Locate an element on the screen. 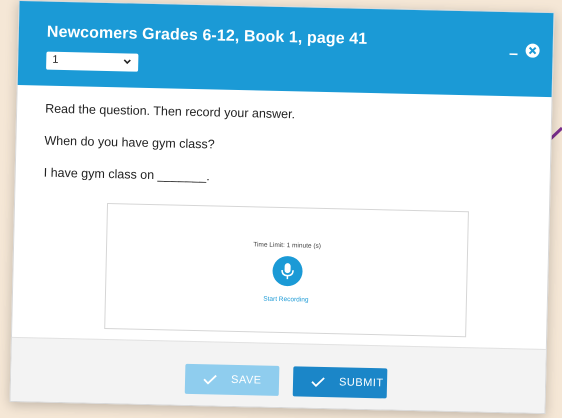  save-label: SAVE is located at coordinates (246, 380).